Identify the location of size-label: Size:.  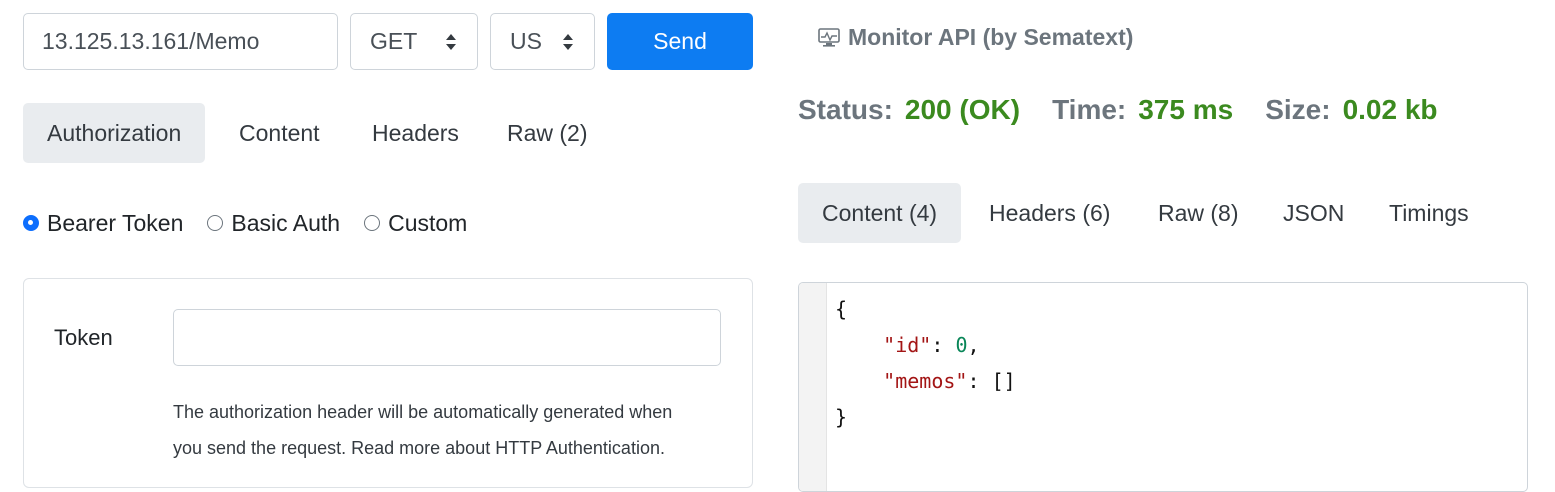
(1298, 109).